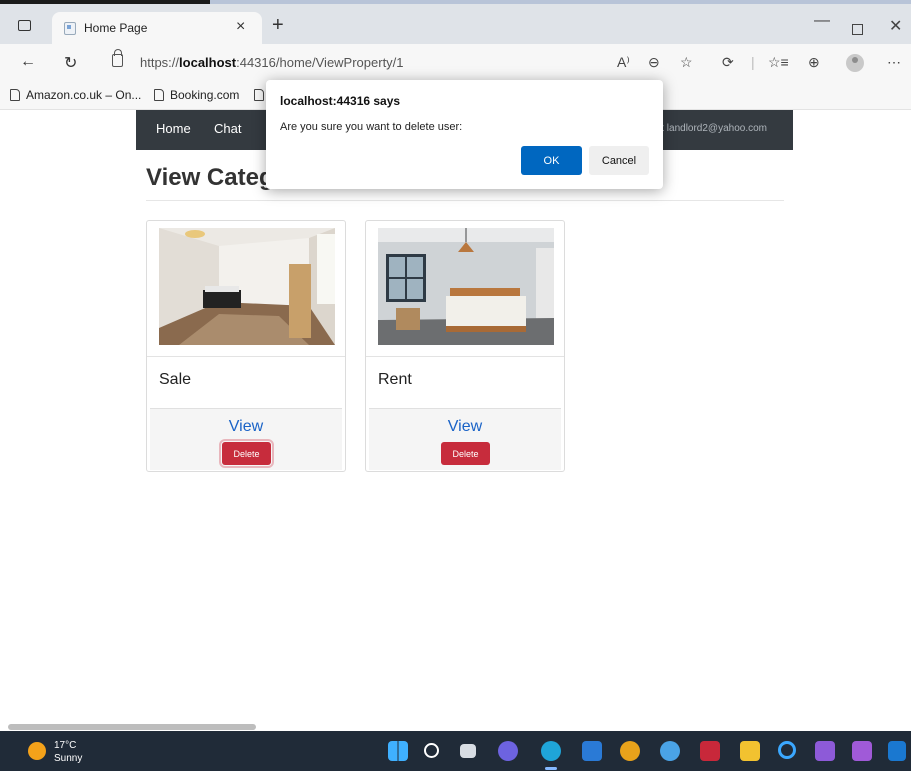 The width and height of the screenshot is (911, 771). What do you see at coordinates (710, 751) in the screenshot?
I see `mcafee-icon` at bounding box center [710, 751].